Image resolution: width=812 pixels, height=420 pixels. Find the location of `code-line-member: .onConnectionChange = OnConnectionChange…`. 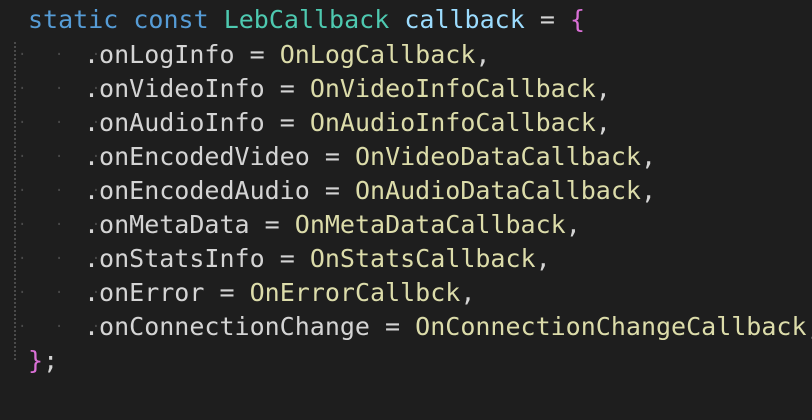

code-line-member: .onConnectionChange = OnConnectionChange… is located at coordinates (448, 327).